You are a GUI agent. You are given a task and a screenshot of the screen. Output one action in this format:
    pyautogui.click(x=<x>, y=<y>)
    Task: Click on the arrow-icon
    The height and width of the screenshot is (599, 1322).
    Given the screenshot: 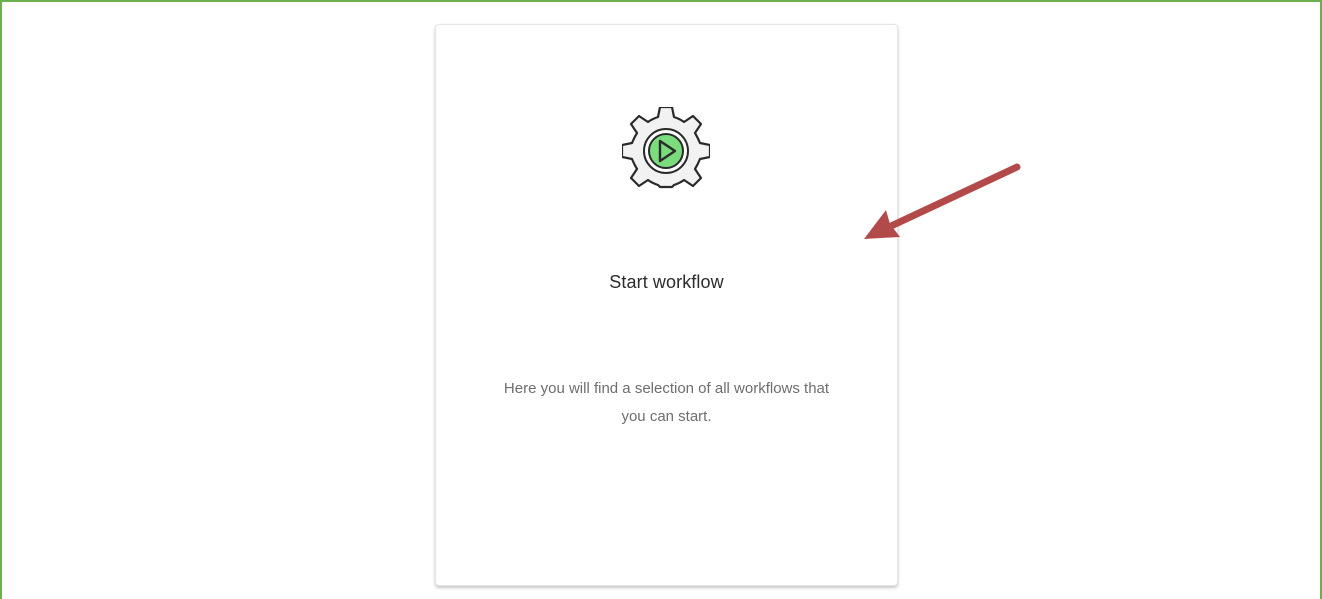 What is the action you would take?
    pyautogui.click(x=942, y=202)
    